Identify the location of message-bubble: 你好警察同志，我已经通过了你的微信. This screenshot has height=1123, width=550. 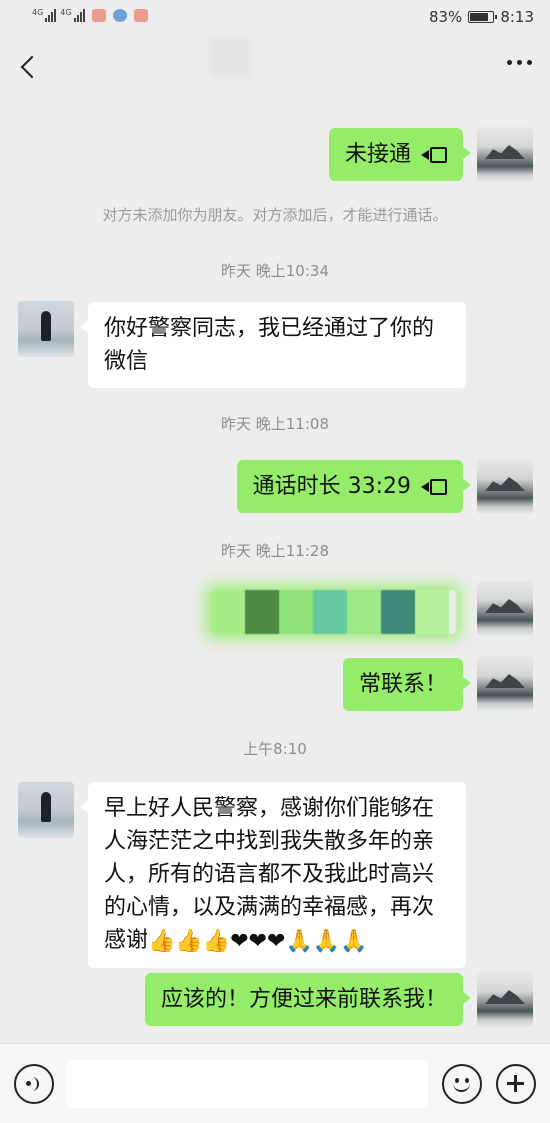
(273, 345).